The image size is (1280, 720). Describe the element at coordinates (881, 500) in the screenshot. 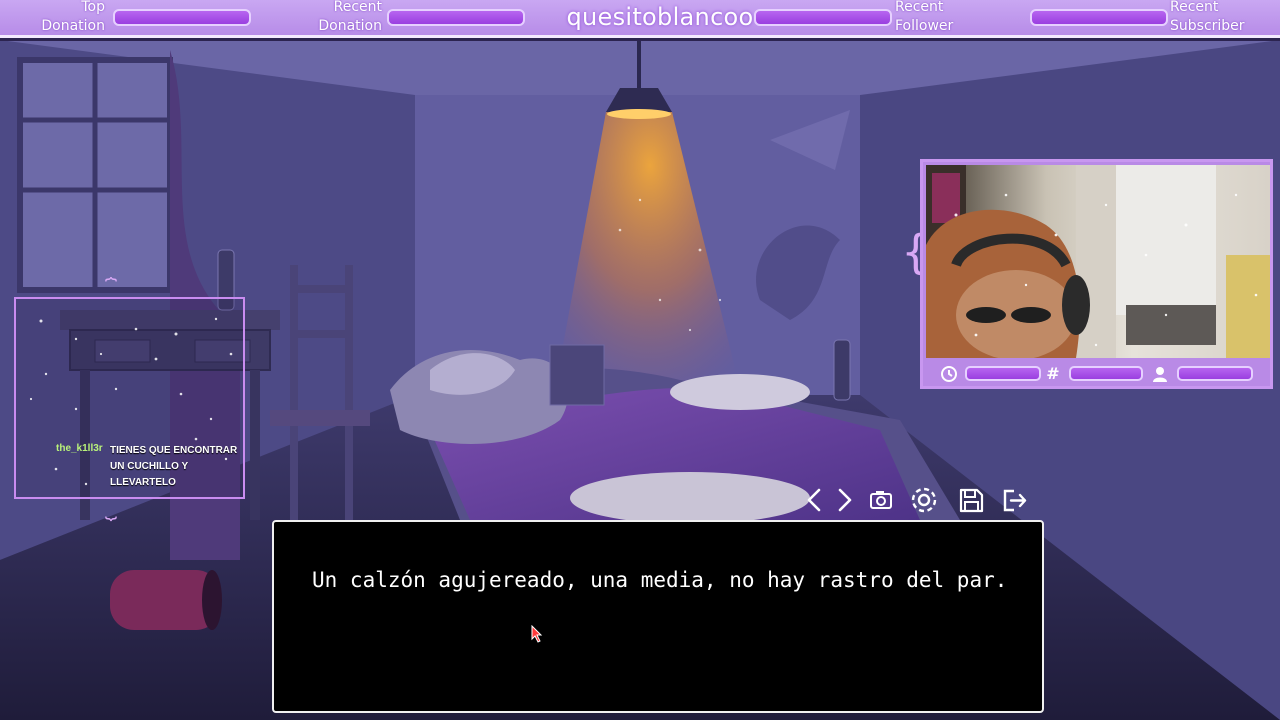

I see `camera-icon` at that location.